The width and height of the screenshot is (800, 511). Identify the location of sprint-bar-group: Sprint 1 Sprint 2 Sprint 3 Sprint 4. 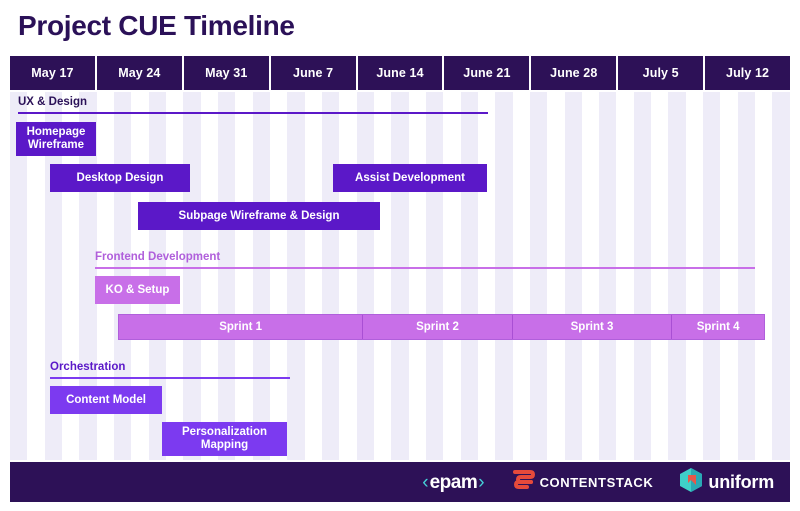
(441, 327).